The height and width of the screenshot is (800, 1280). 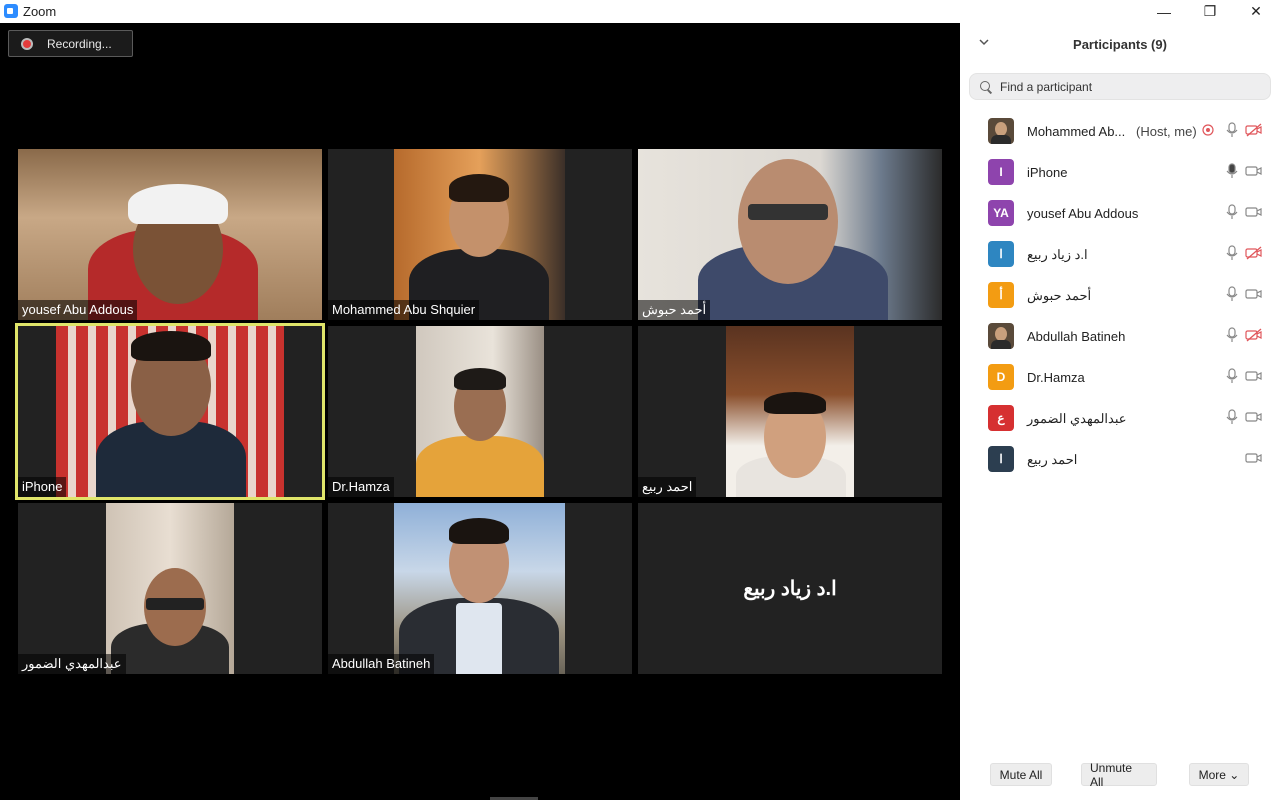 What do you see at coordinates (1001, 418) in the screenshot?
I see `avatar-initials: ع` at bounding box center [1001, 418].